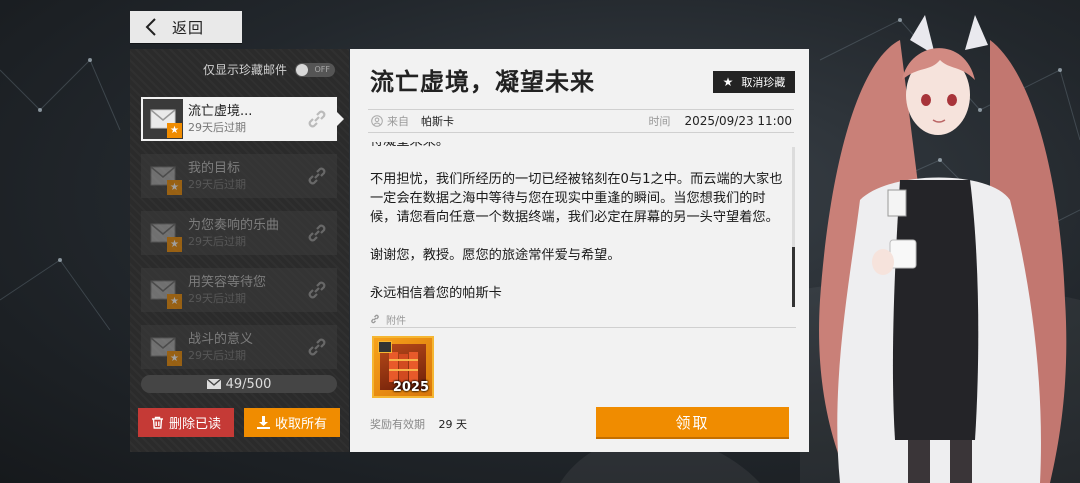 This screenshot has height=483, width=1080. I want to click on back-label: 返回, so click(188, 27).